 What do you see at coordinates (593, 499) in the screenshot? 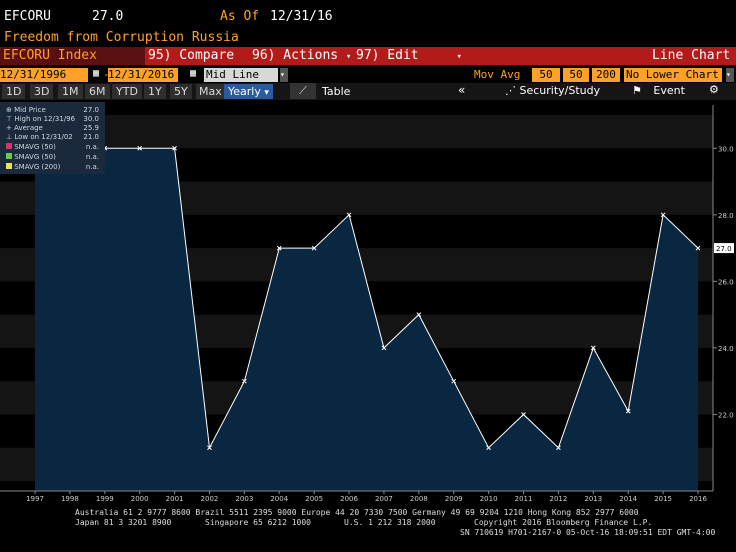
I see `x-tick-label: 2013` at bounding box center [593, 499].